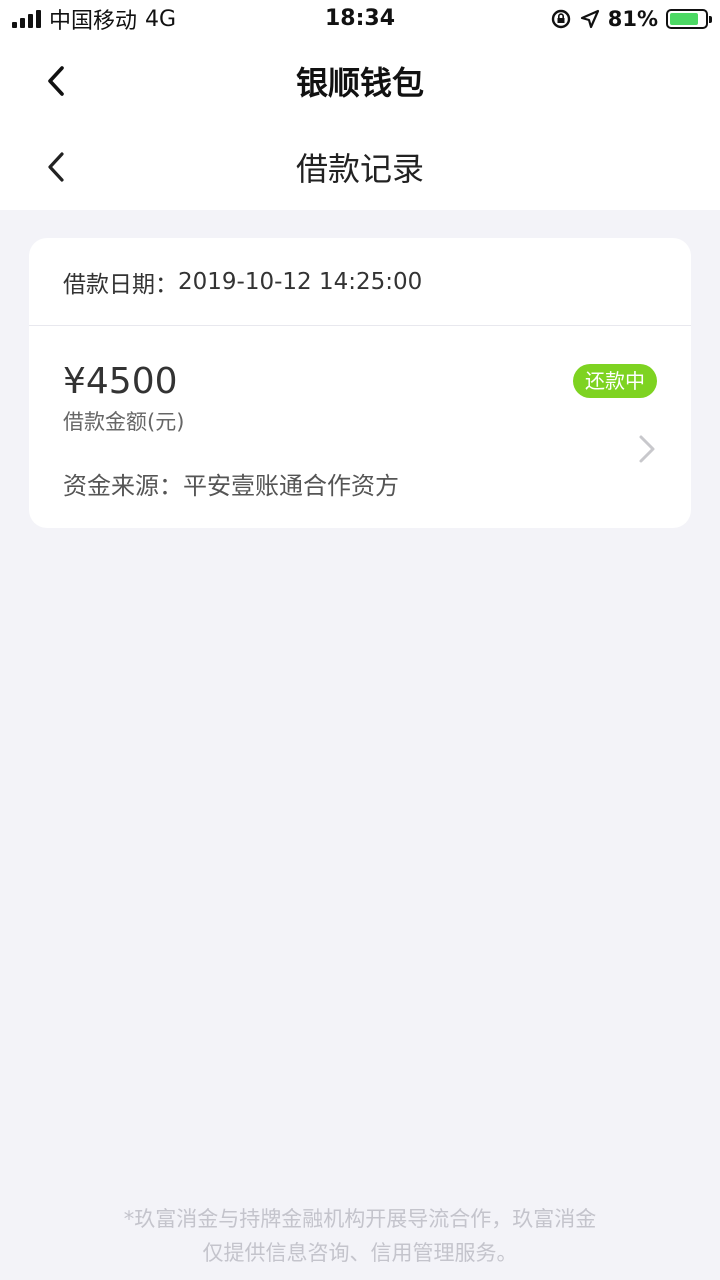  Describe the element at coordinates (615, 381) in the screenshot. I see `status-badge: 还款中` at that location.